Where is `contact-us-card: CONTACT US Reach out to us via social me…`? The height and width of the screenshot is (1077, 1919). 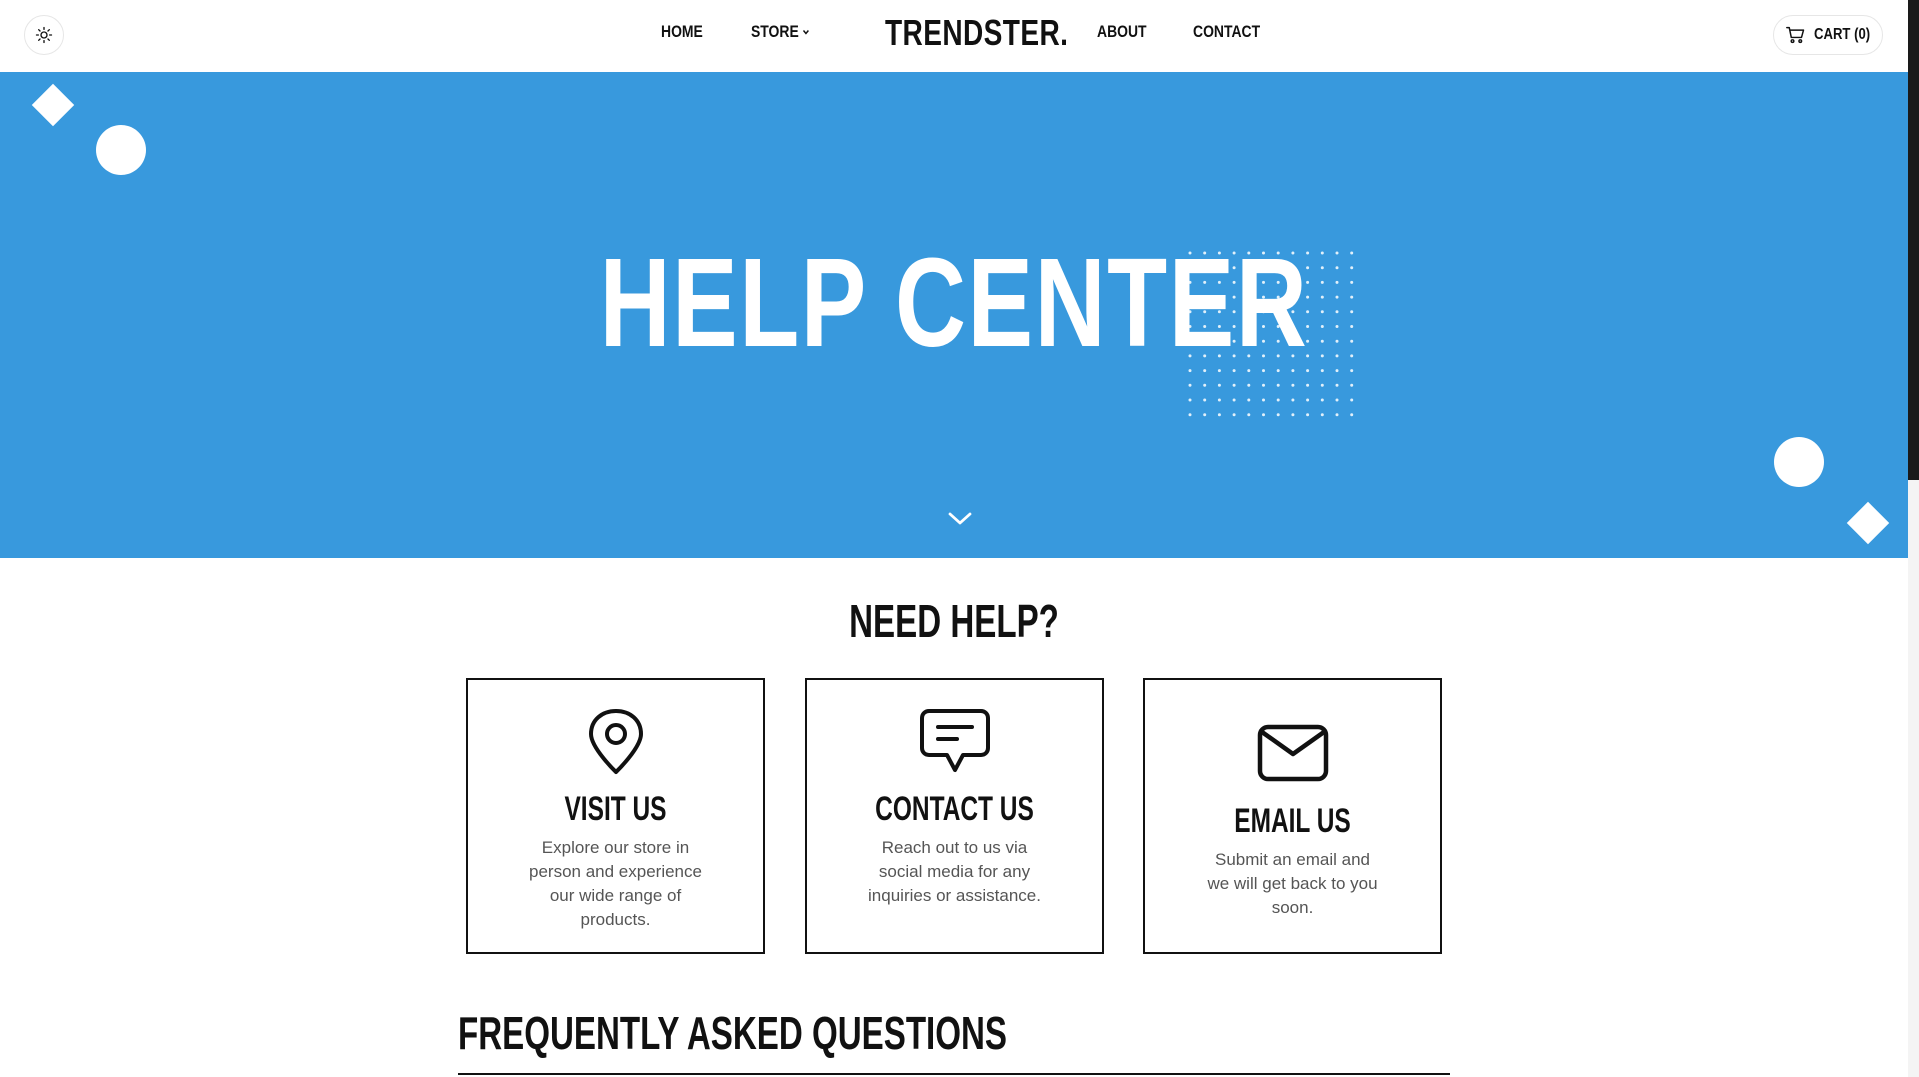
contact-us-card: CONTACT US Reach out to us via social me… is located at coordinates (954, 816).